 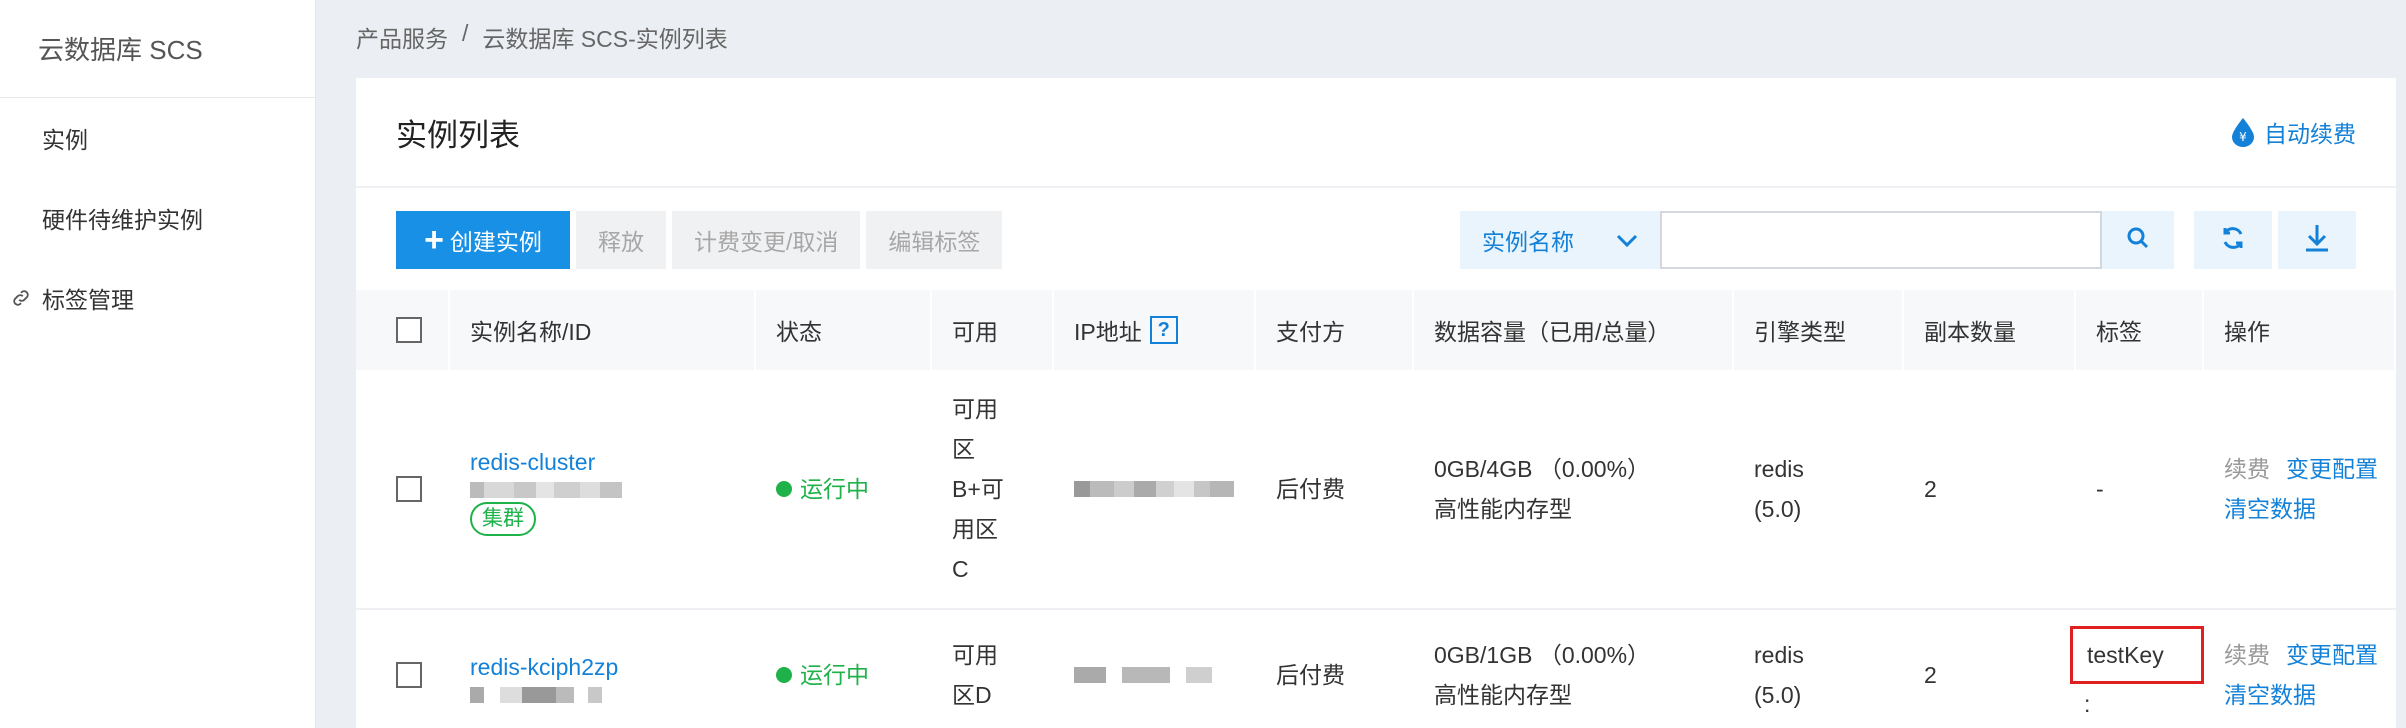 I want to click on billing-change-button: 计费变更/取消, so click(x=766, y=240).